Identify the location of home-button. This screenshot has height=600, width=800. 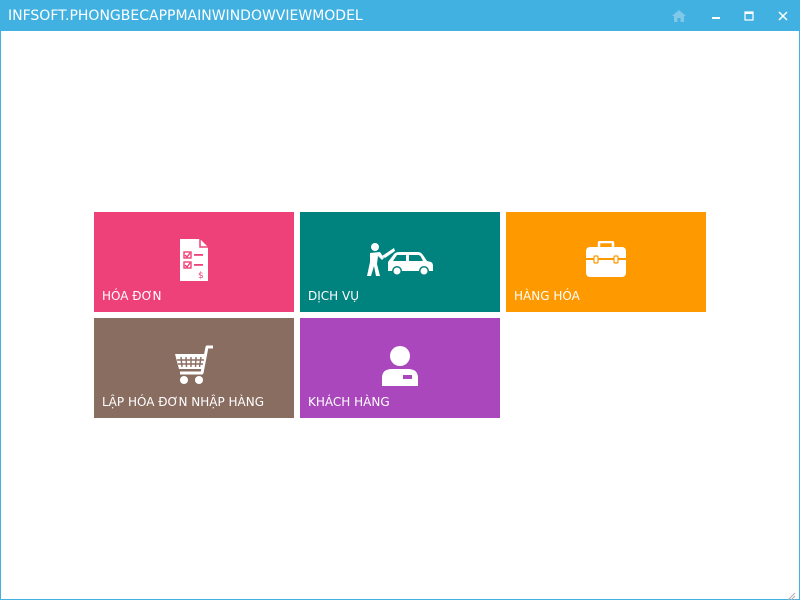
(679, 16).